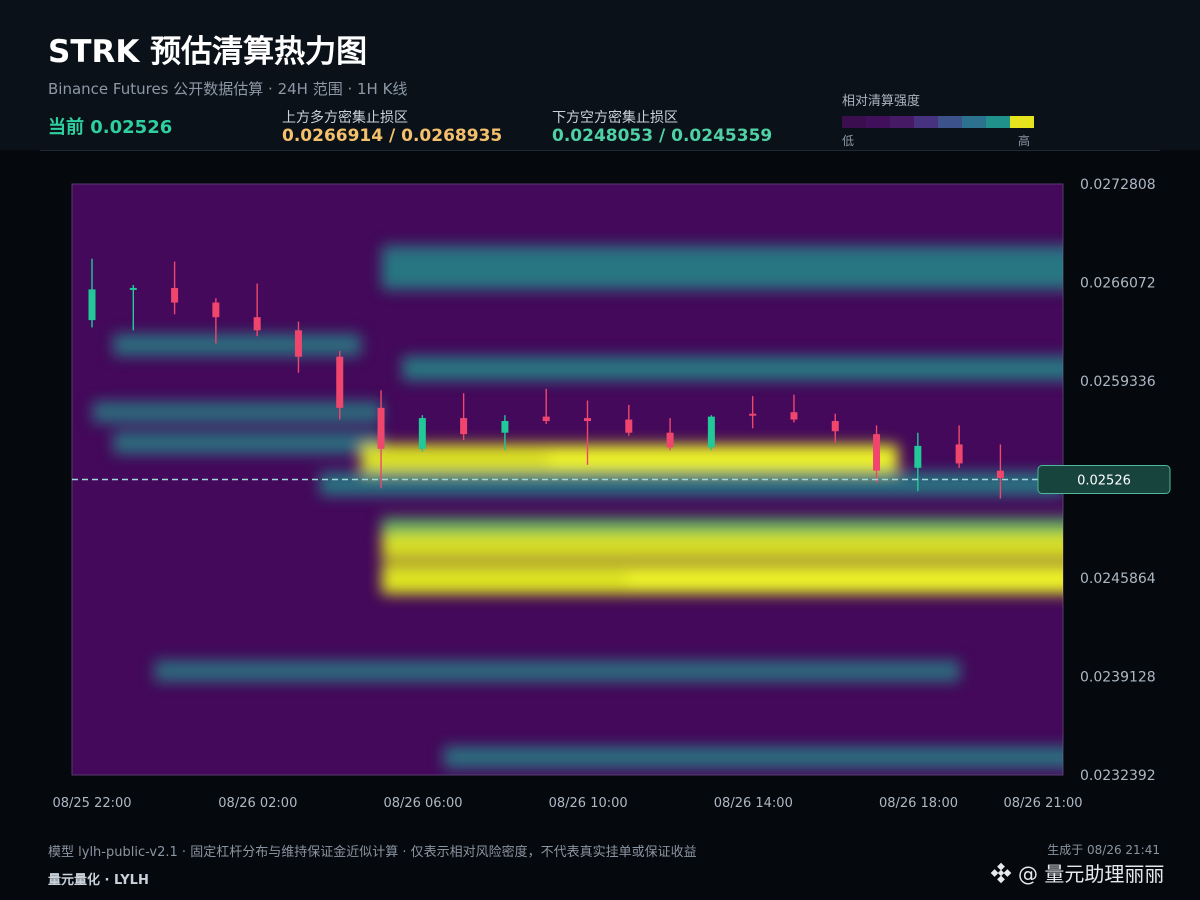  What do you see at coordinates (918, 803) in the screenshot?
I see `x-tick-label: 08/26 18:00` at bounding box center [918, 803].